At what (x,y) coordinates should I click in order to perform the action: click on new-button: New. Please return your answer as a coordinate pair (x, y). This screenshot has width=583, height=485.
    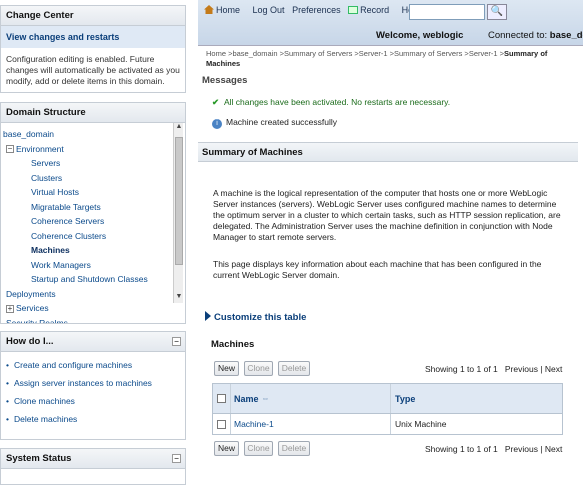
    Looking at the image, I should click on (226, 368).